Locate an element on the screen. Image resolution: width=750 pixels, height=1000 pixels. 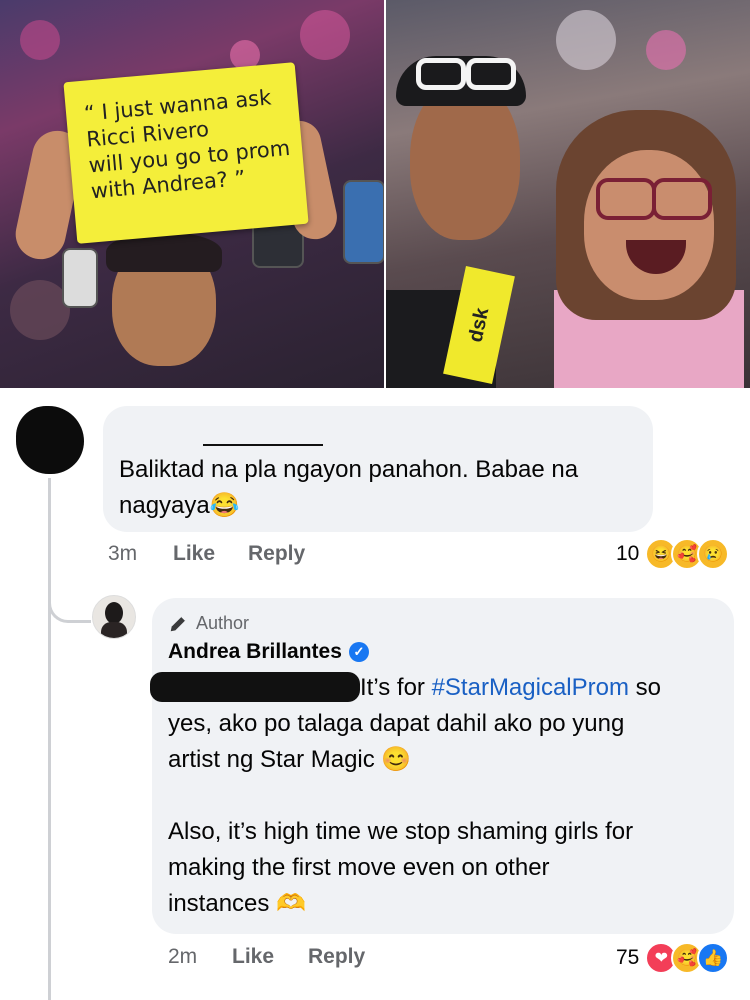
thread-curve is located at coordinates (69, 591).